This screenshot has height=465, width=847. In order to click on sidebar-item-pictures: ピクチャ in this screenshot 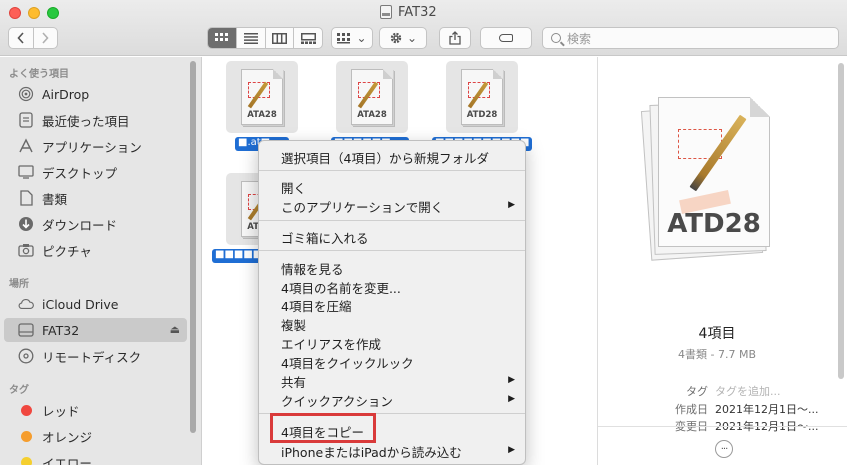, I will do `click(93, 250)`.